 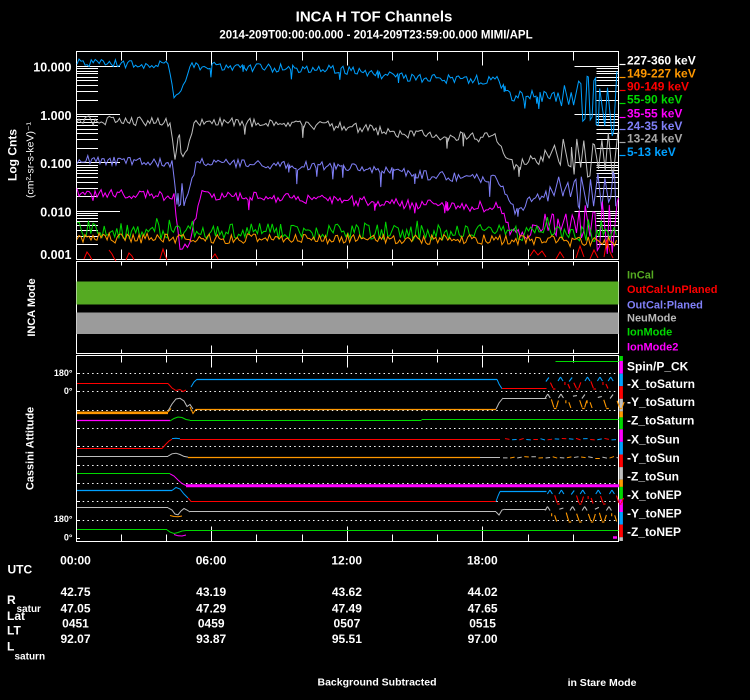 What do you see at coordinates (483, 609) in the screenshot?
I see `svg-text: 47.65` at bounding box center [483, 609].